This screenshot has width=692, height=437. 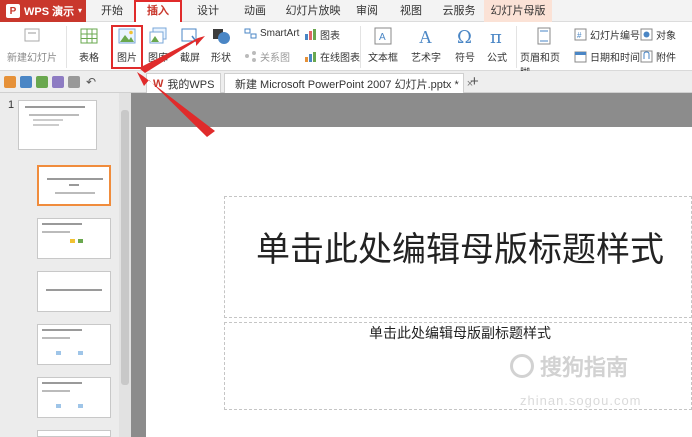 I want to click on gallery-button: 图库, so click(x=158, y=43).